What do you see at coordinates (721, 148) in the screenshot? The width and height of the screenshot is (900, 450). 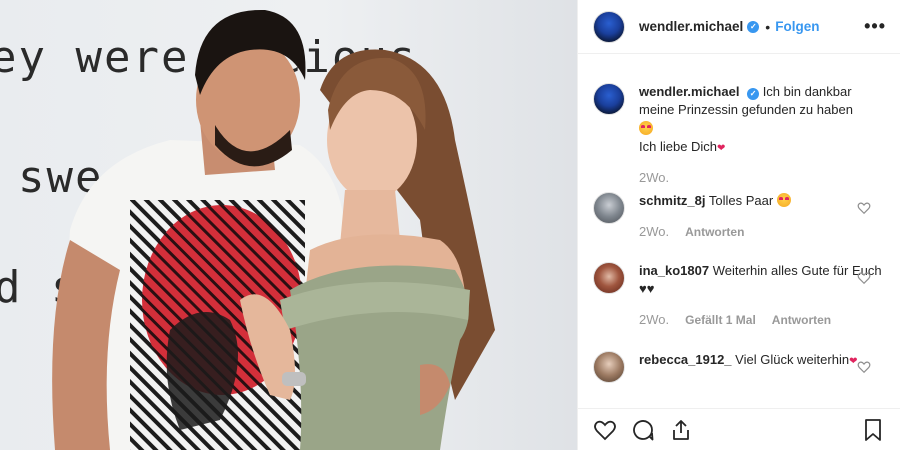 I see `heart-emoji-icon: ❤` at bounding box center [721, 148].